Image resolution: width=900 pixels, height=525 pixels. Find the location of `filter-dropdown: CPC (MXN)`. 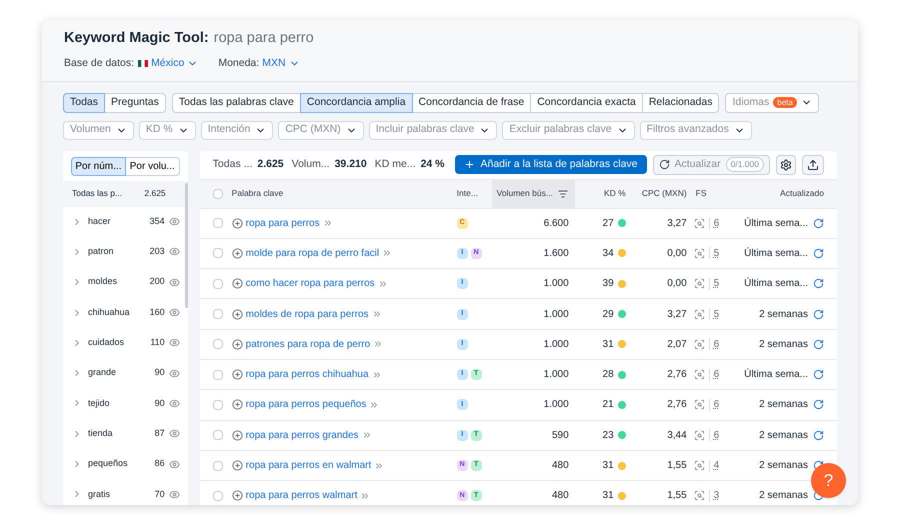

filter-dropdown: CPC (MXN) is located at coordinates (321, 130).